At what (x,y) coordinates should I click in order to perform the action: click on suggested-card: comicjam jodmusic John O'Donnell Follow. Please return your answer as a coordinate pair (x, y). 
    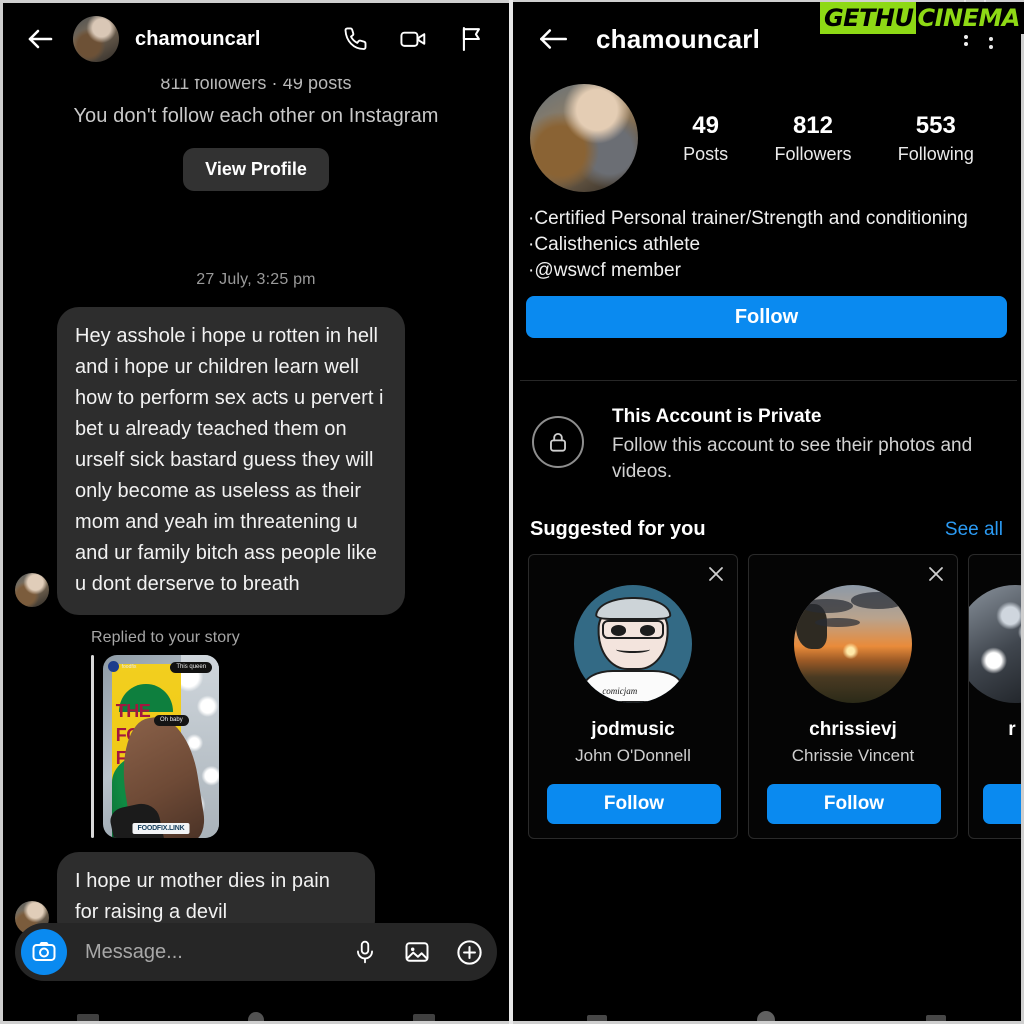
    Looking at the image, I should click on (633, 696).